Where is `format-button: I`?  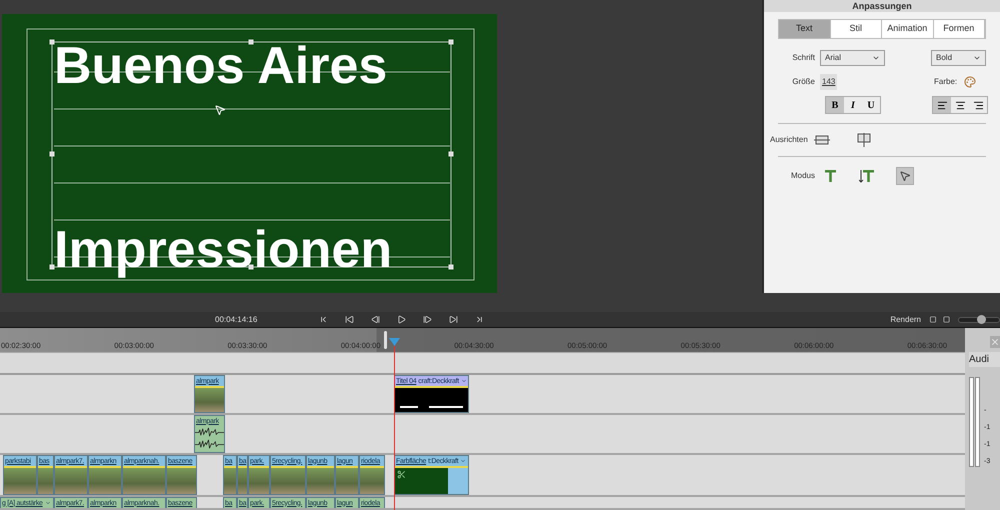 format-button: I is located at coordinates (853, 105).